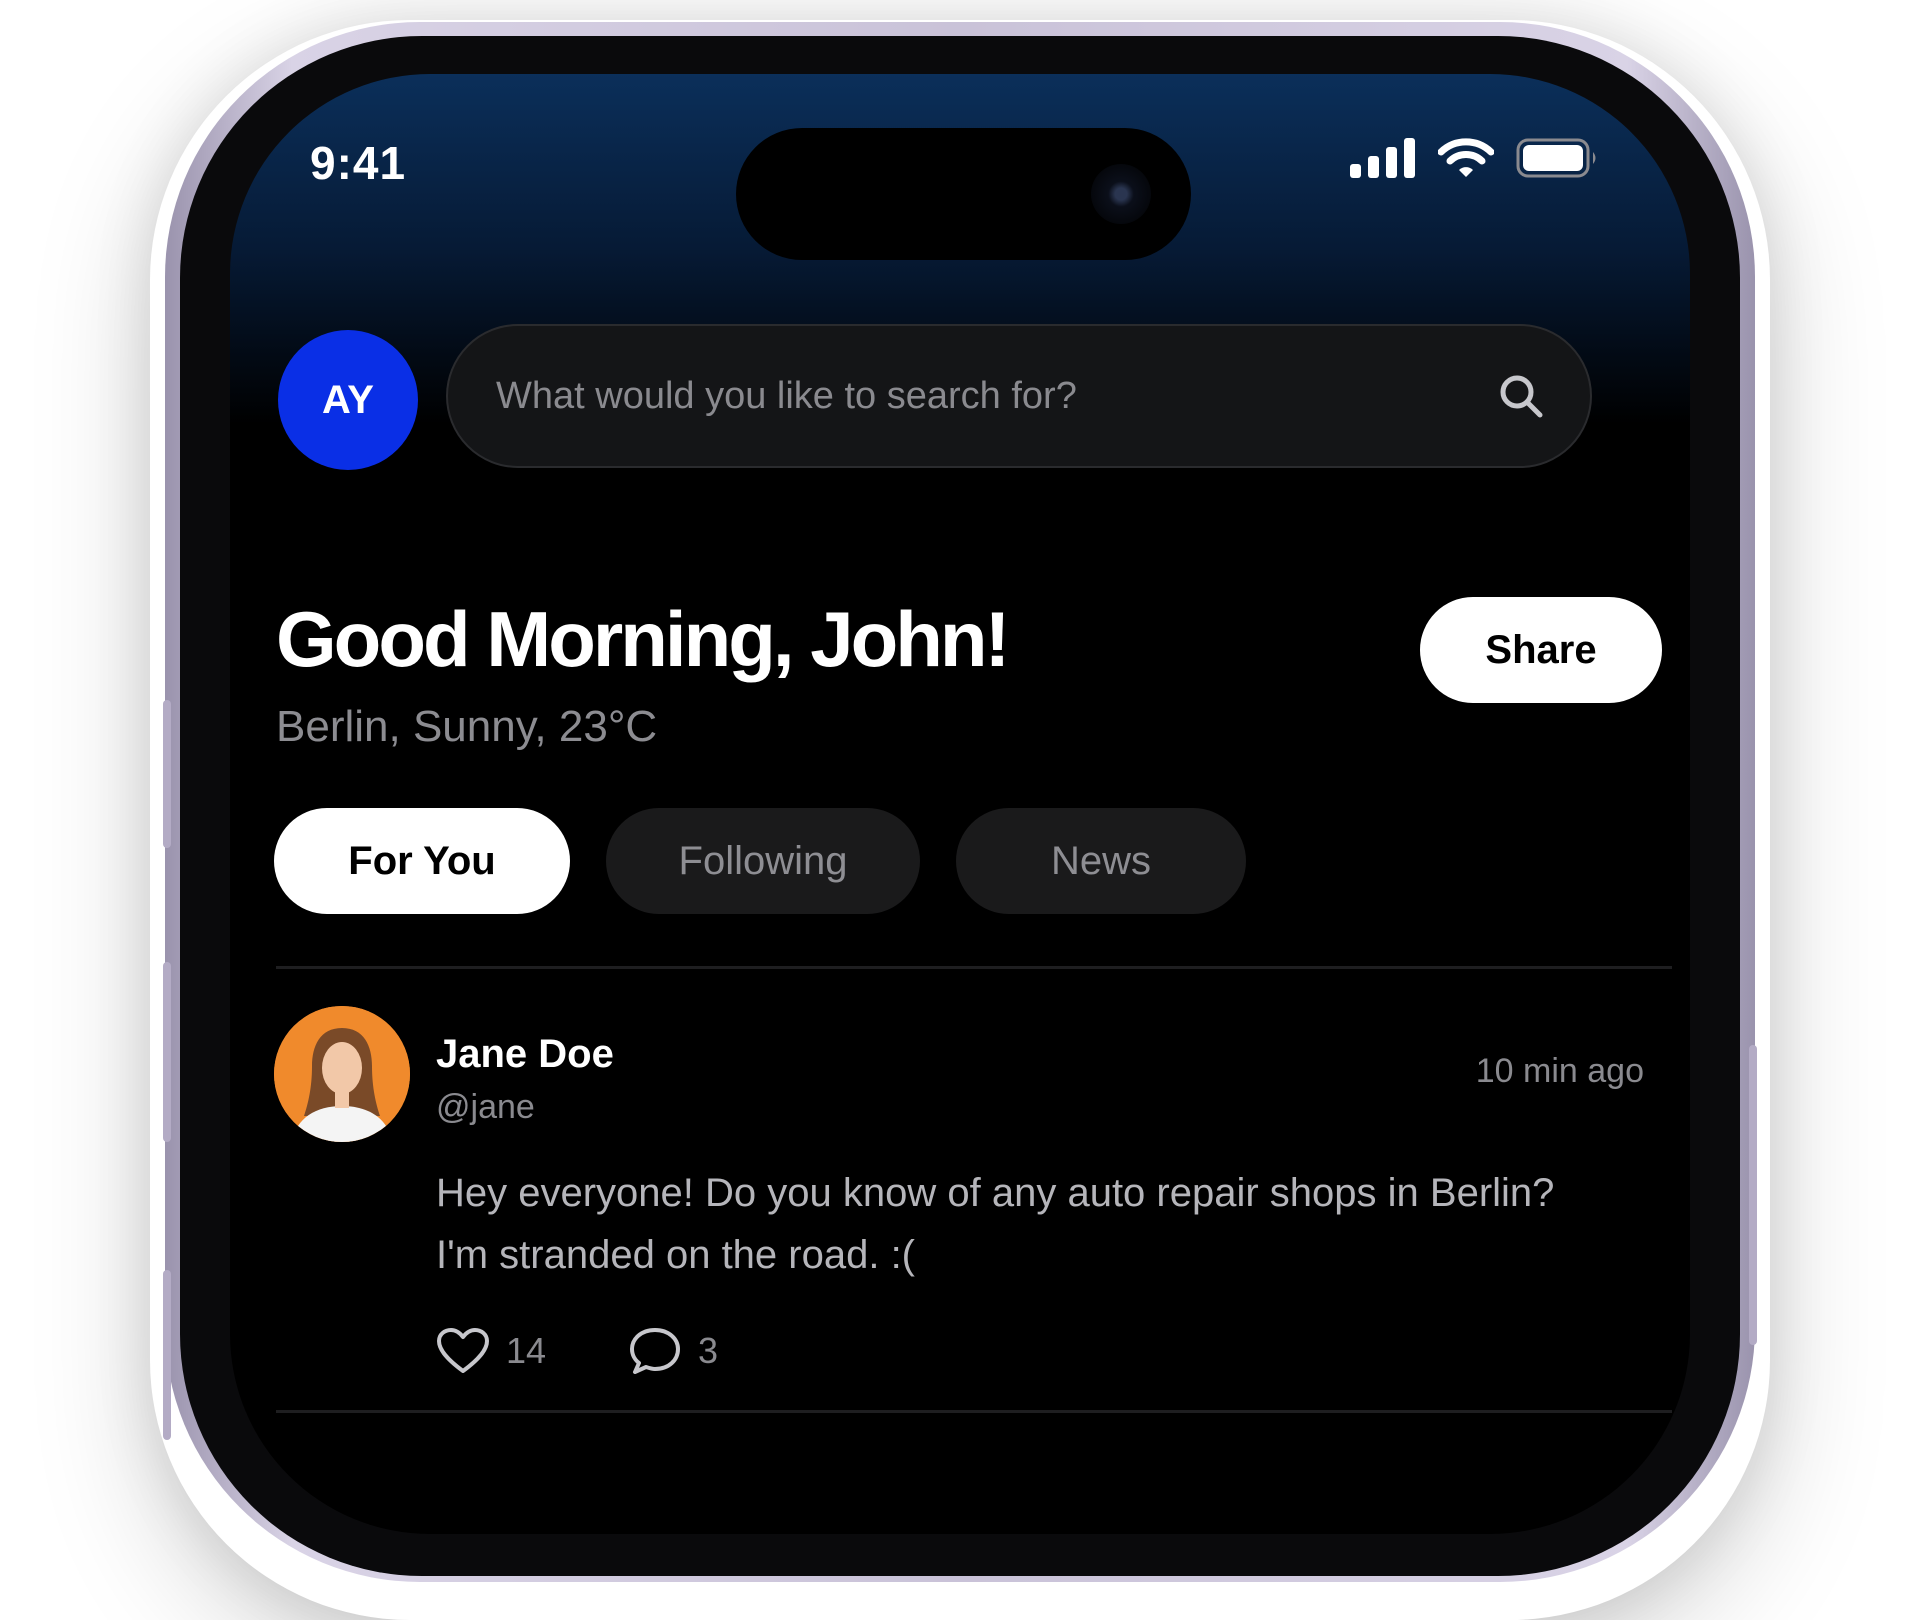 The image size is (1920, 1620). What do you see at coordinates (1753, 1195) in the screenshot?
I see `side-button-power` at bounding box center [1753, 1195].